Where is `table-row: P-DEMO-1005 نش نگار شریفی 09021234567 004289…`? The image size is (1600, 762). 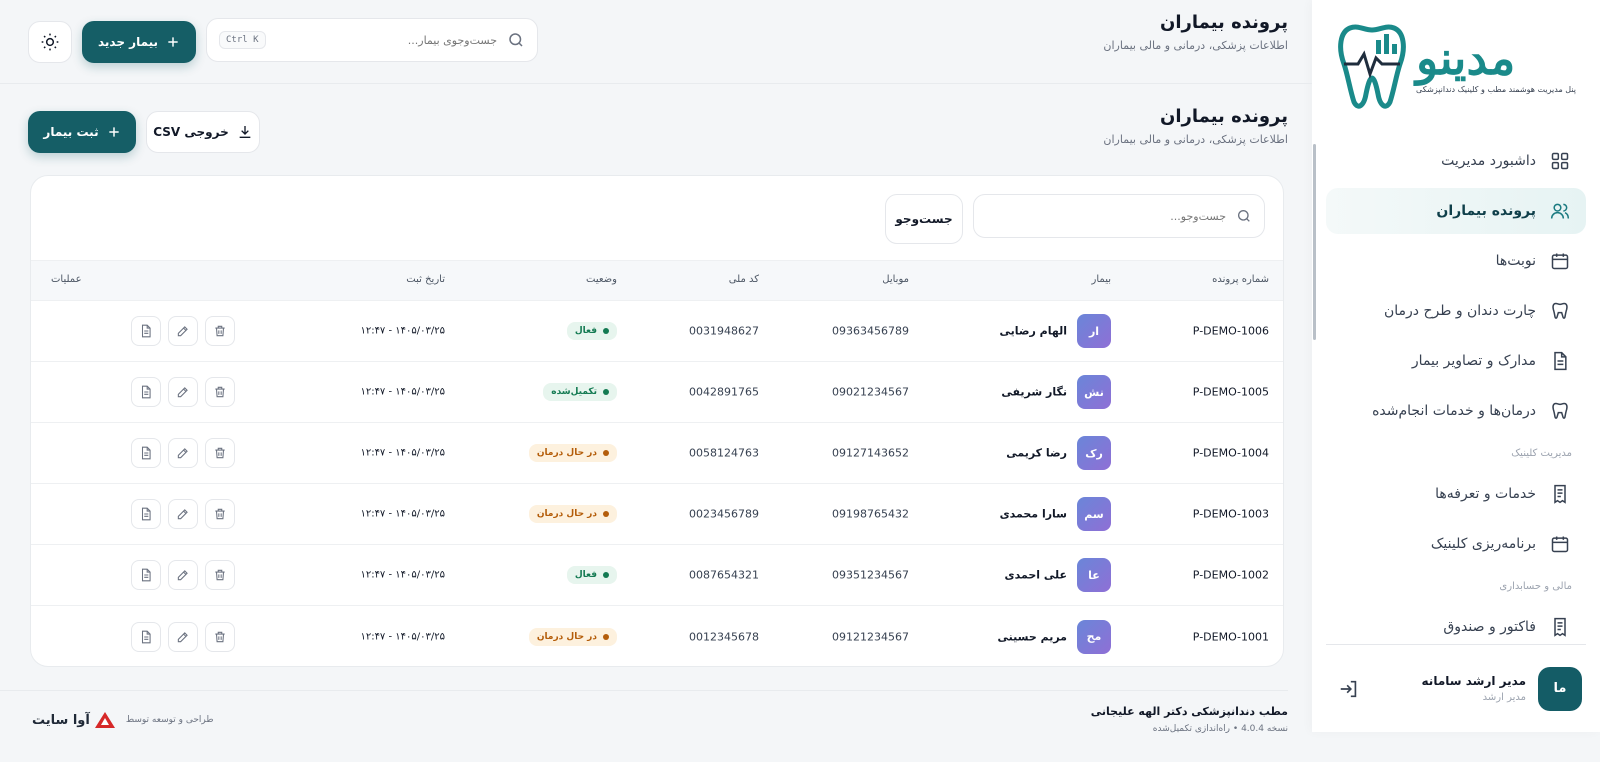 table-row: P-DEMO-1005 نش نگار شریفی 09021234567 004289… is located at coordinates (657, 392).